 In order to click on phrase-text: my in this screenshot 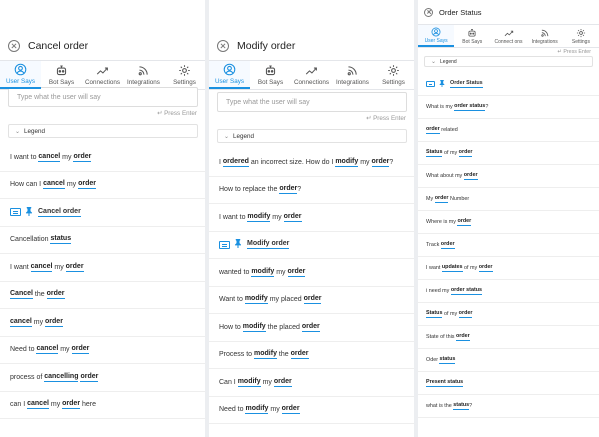, I will do `click(267, 382)`.